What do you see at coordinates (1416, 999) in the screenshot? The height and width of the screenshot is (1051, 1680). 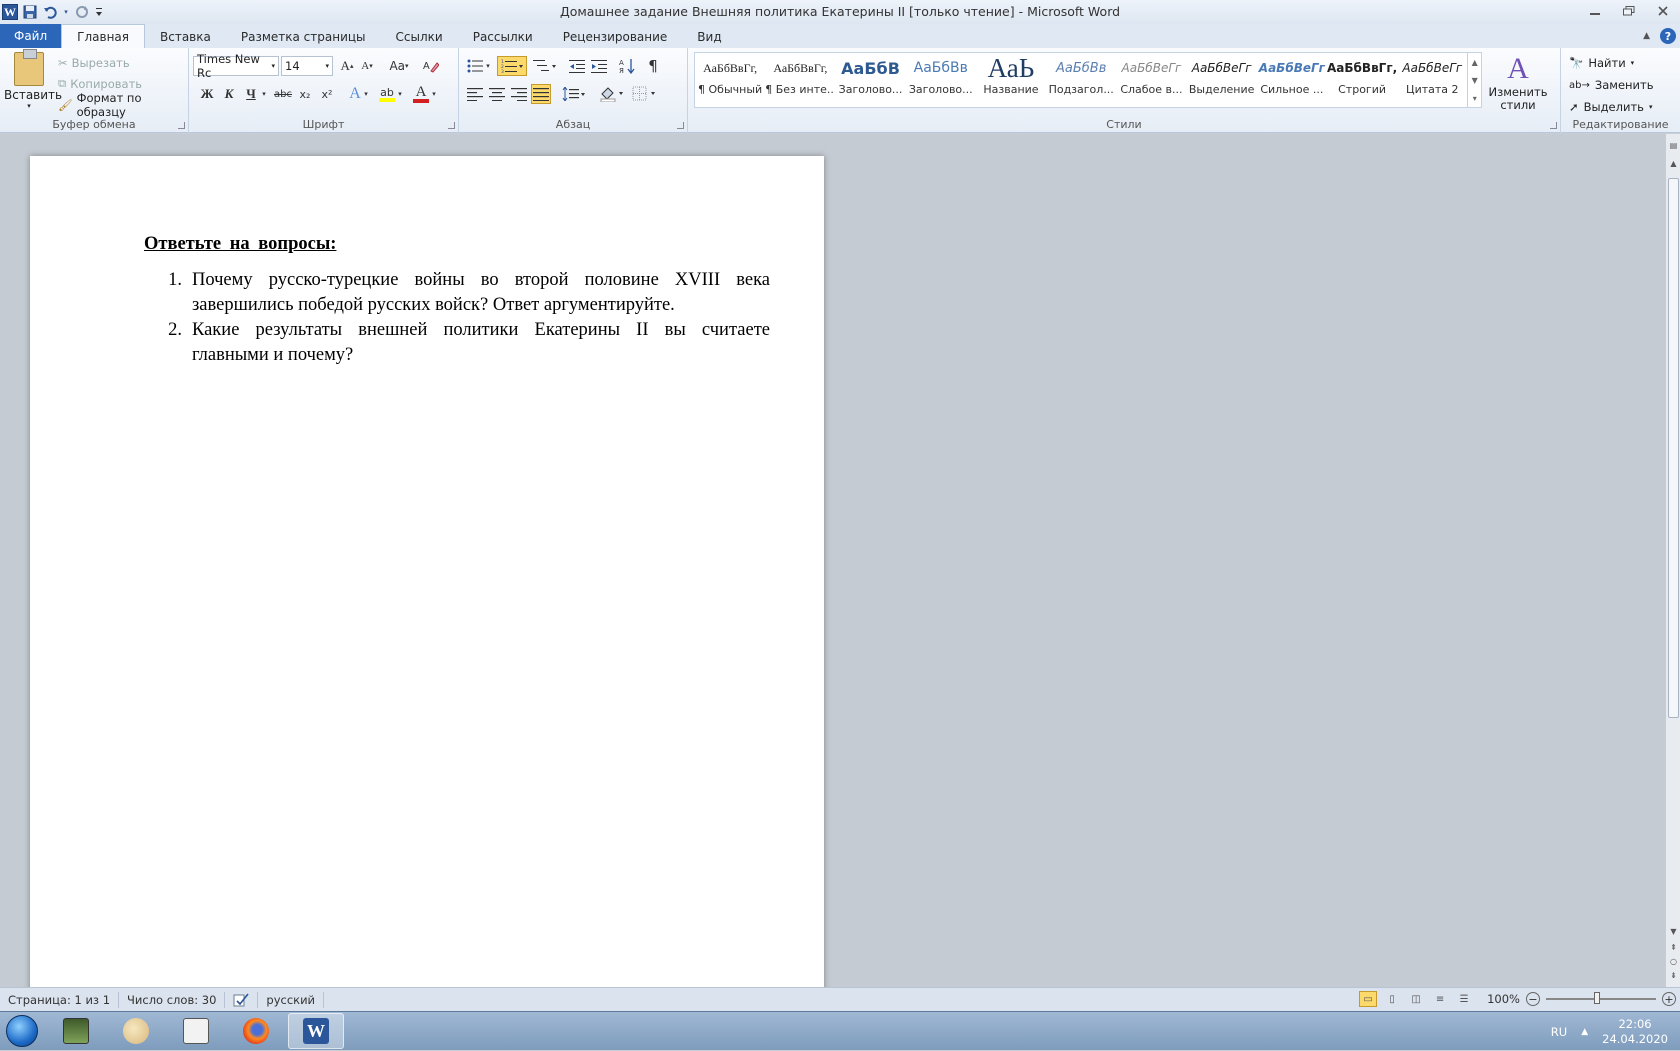 I see `web-layout-icon: ◫` at bounding box center [1416, 999].